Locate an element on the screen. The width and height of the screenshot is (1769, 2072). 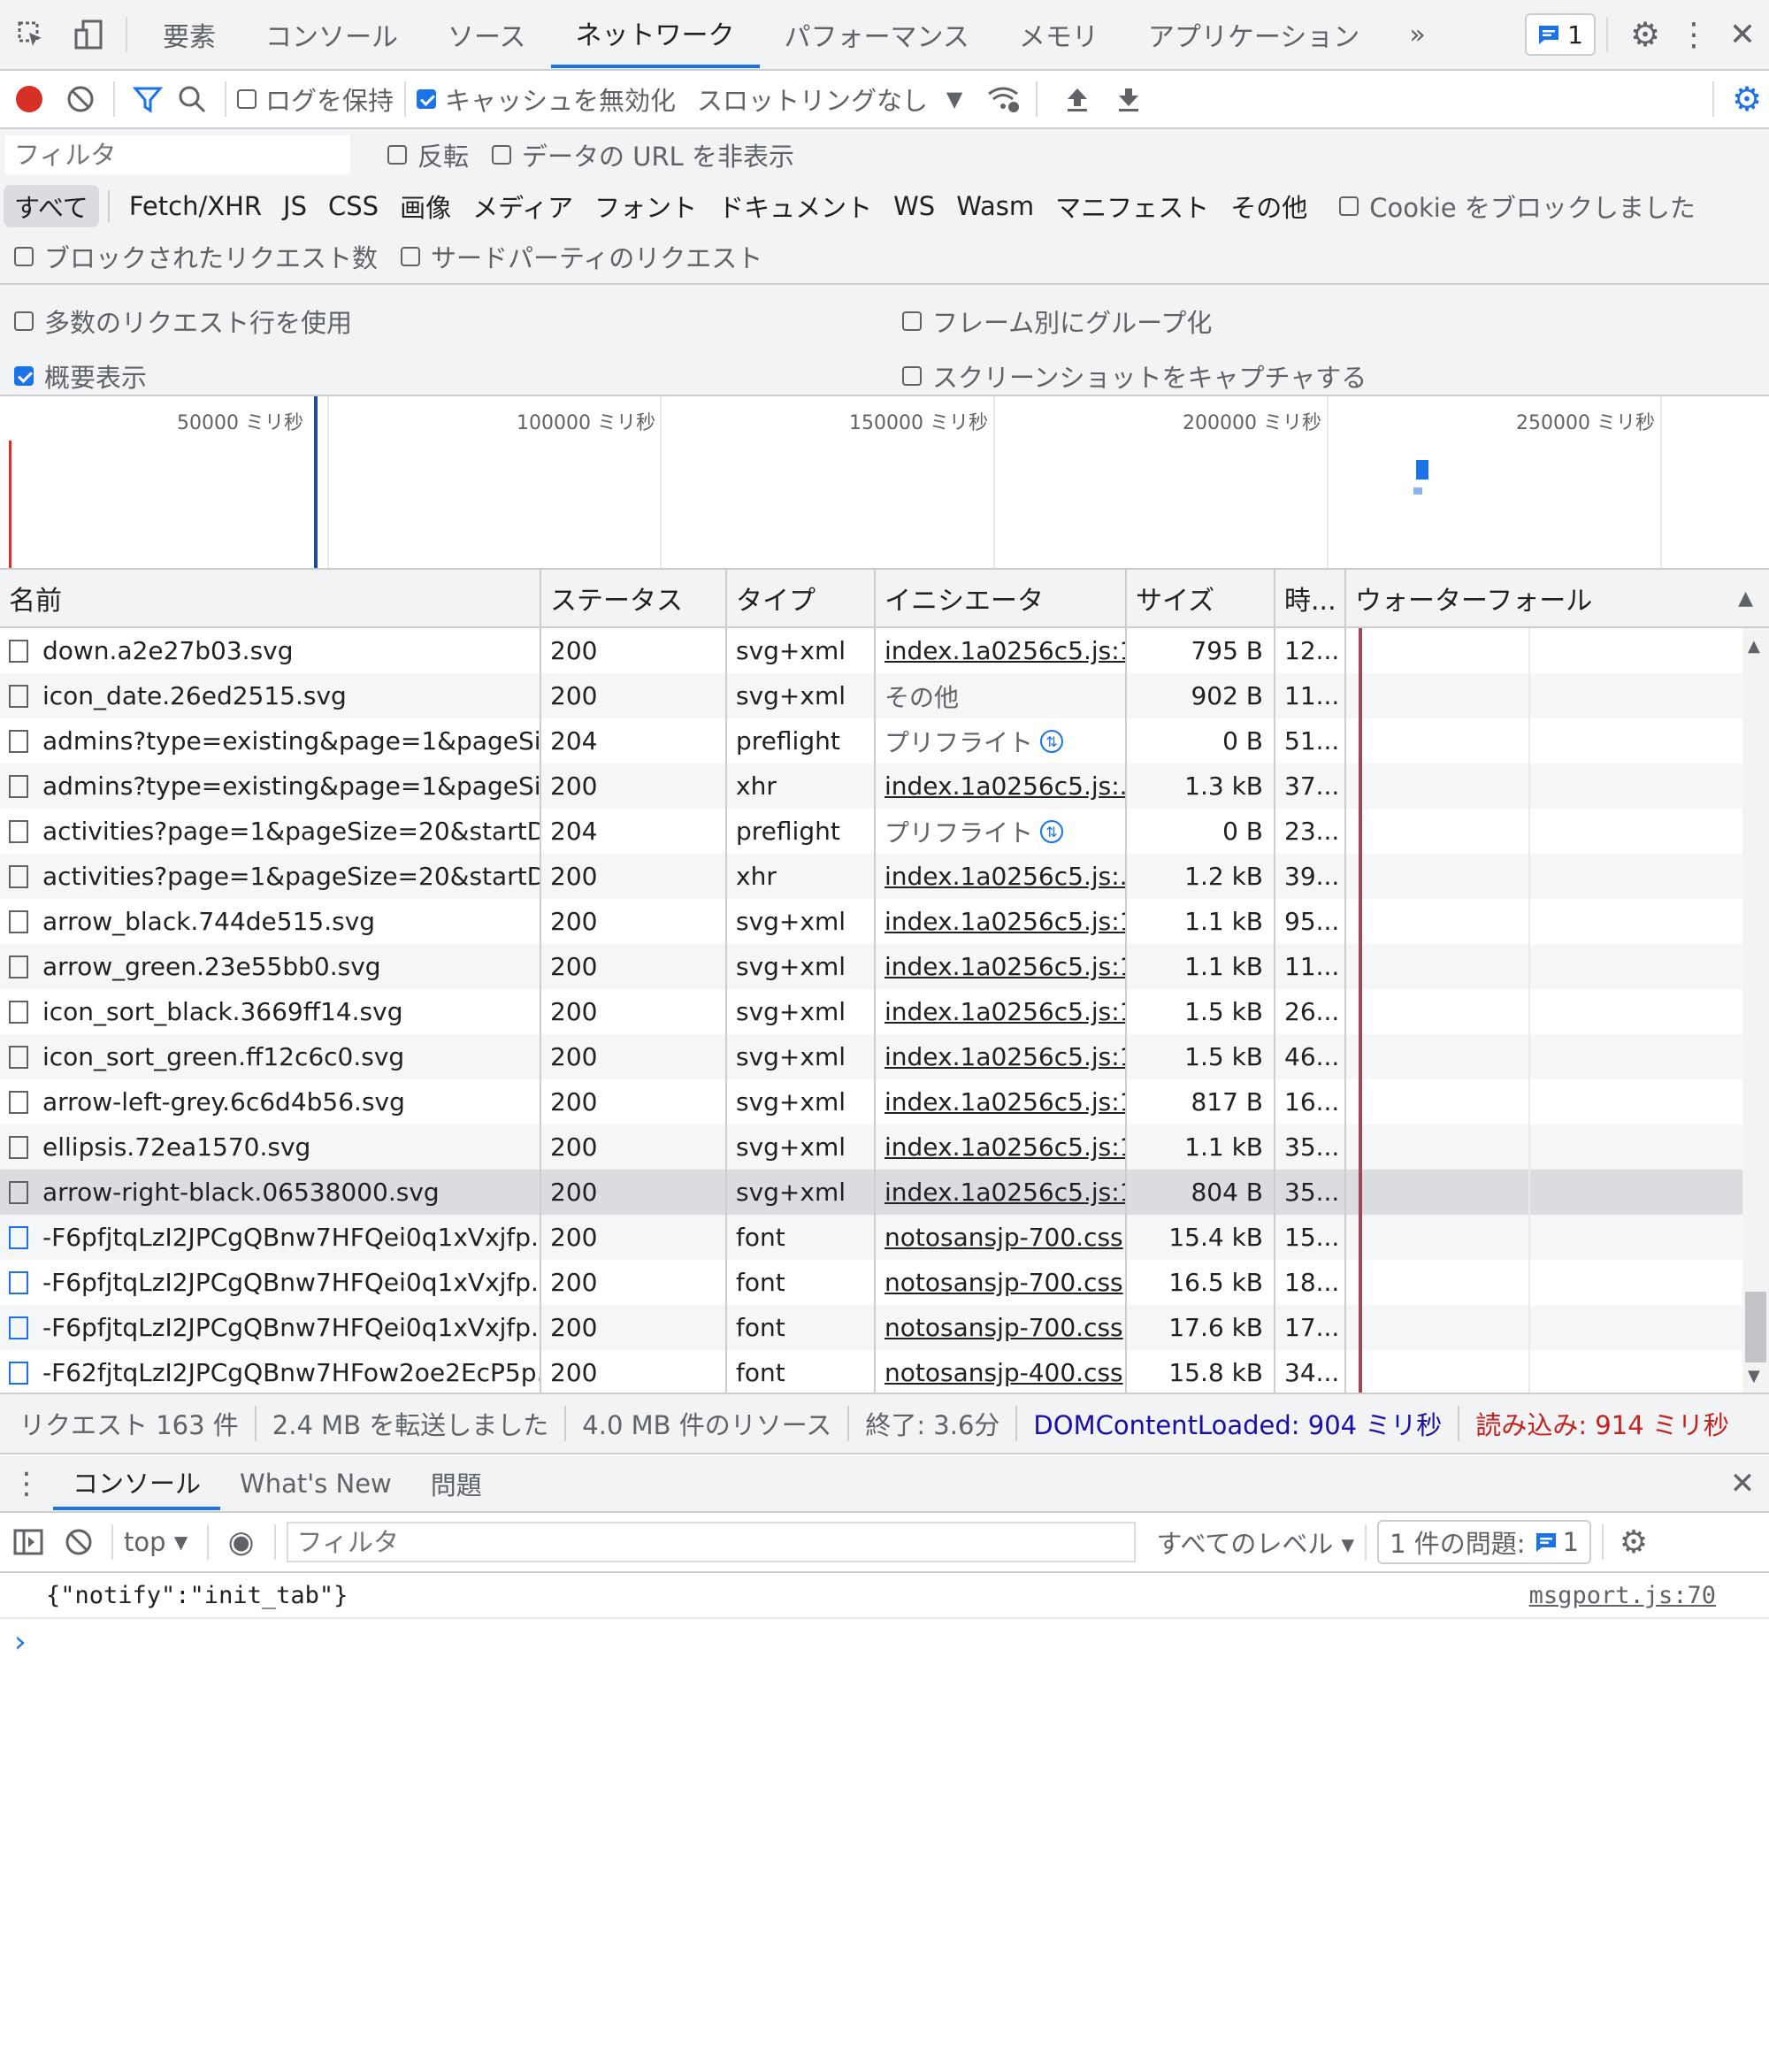
initiator-link: notosansjp-400.css is located at coordinates (1003, 1372).